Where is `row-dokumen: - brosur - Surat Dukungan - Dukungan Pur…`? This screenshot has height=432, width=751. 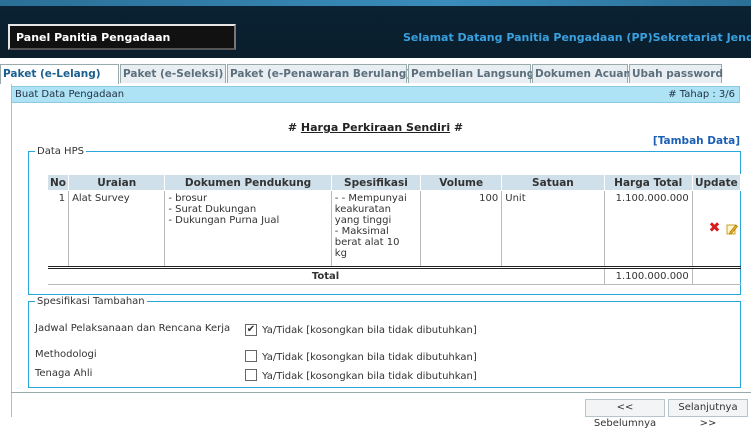
row-dokumen: - brosur - Surat Dukungan - Dukungan Pur… is located at coordinates (248, 227).